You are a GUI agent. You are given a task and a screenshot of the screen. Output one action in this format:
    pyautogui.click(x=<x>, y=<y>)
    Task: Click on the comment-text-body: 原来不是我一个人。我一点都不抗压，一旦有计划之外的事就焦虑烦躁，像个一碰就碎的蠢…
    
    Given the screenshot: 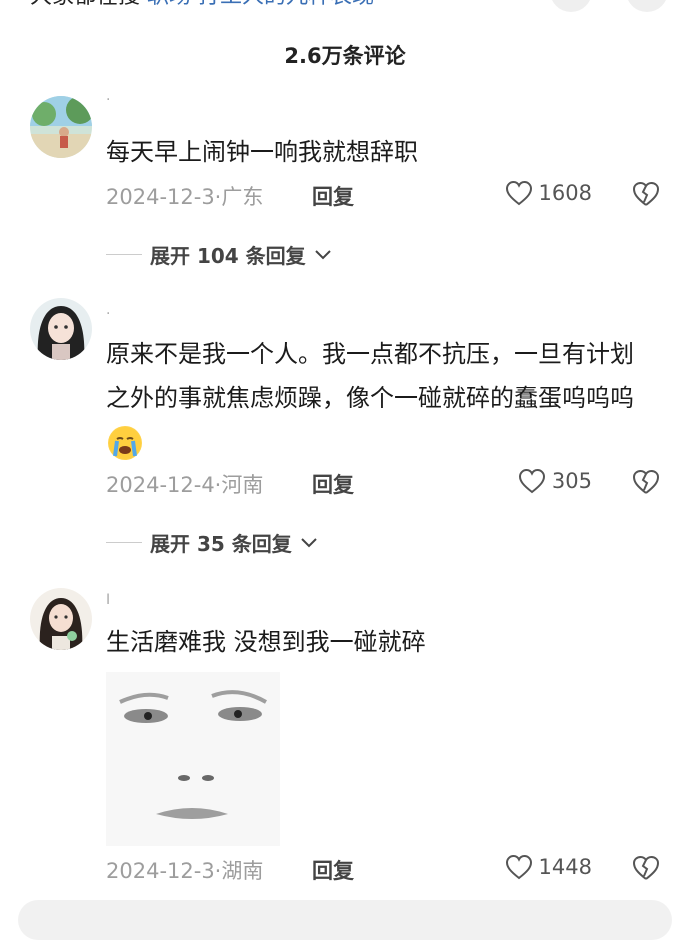 What is the action you would take?
    pyautogui.click(x=370, y=376)
    